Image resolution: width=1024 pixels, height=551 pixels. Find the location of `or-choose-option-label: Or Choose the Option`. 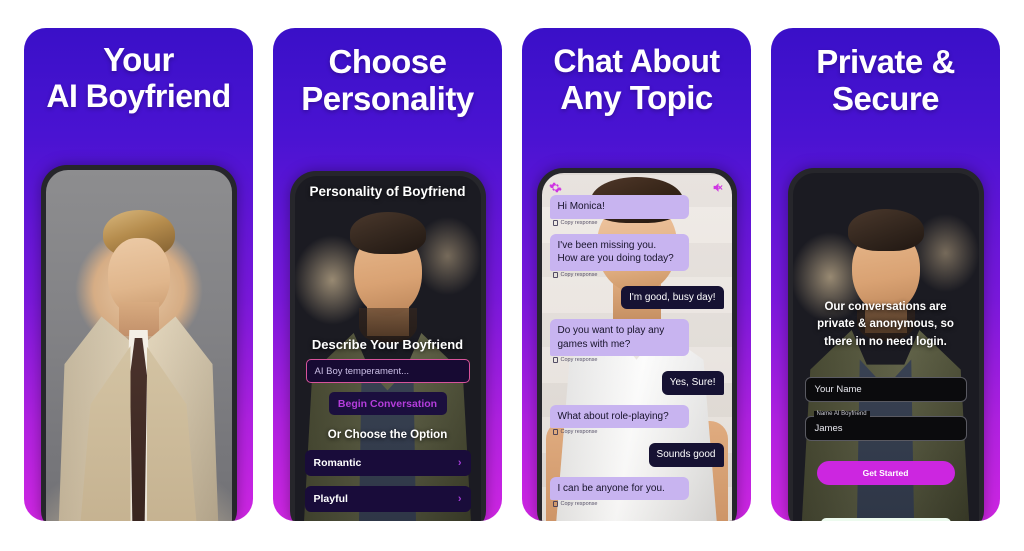

or-choose-option-label: Or Choose the Option is located at coordinates (387, 435).